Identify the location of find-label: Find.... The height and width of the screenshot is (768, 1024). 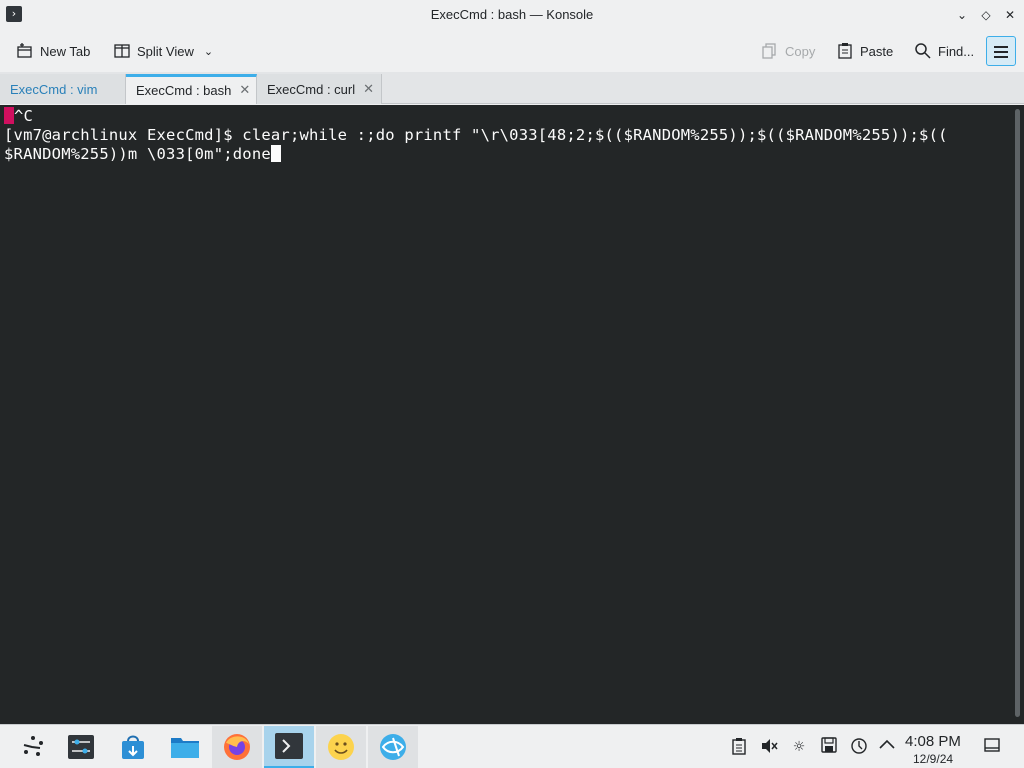
(956, 51).